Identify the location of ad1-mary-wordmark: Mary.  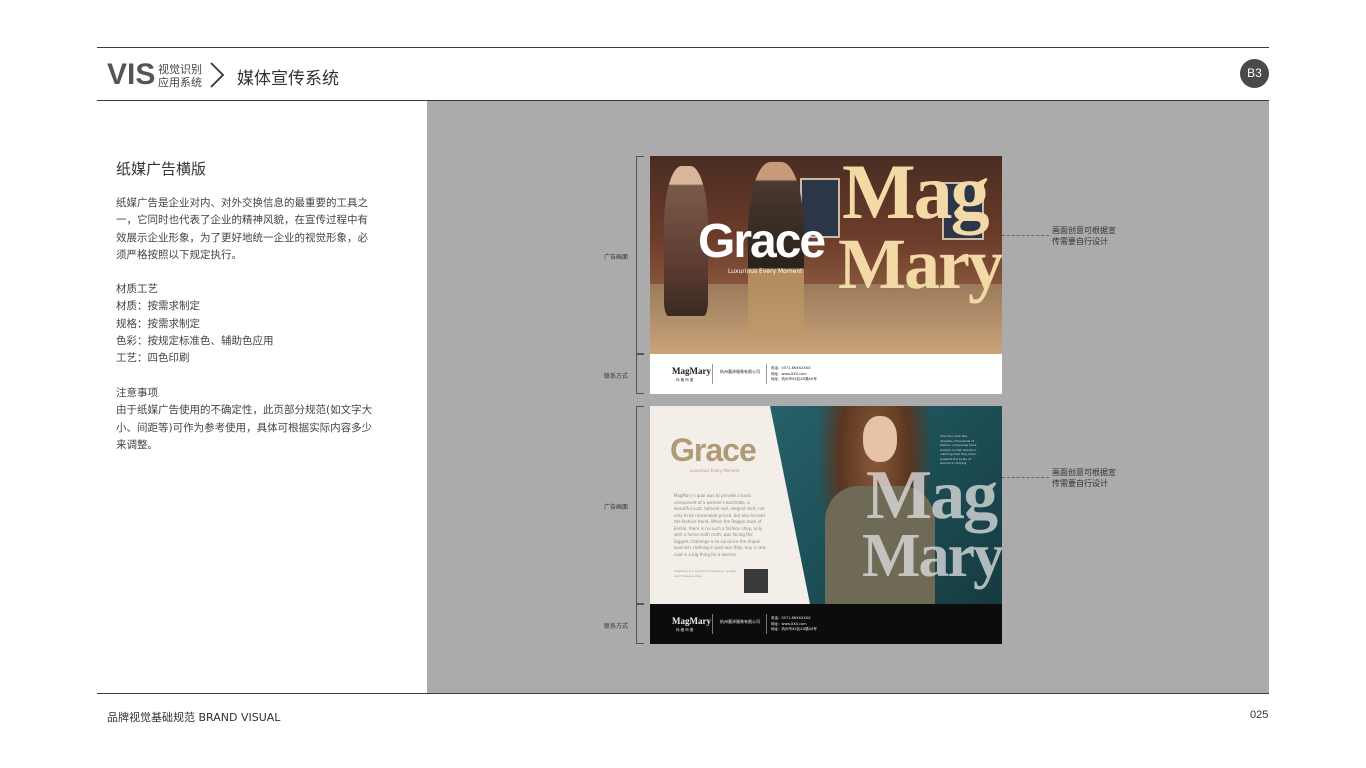
(920, 264).